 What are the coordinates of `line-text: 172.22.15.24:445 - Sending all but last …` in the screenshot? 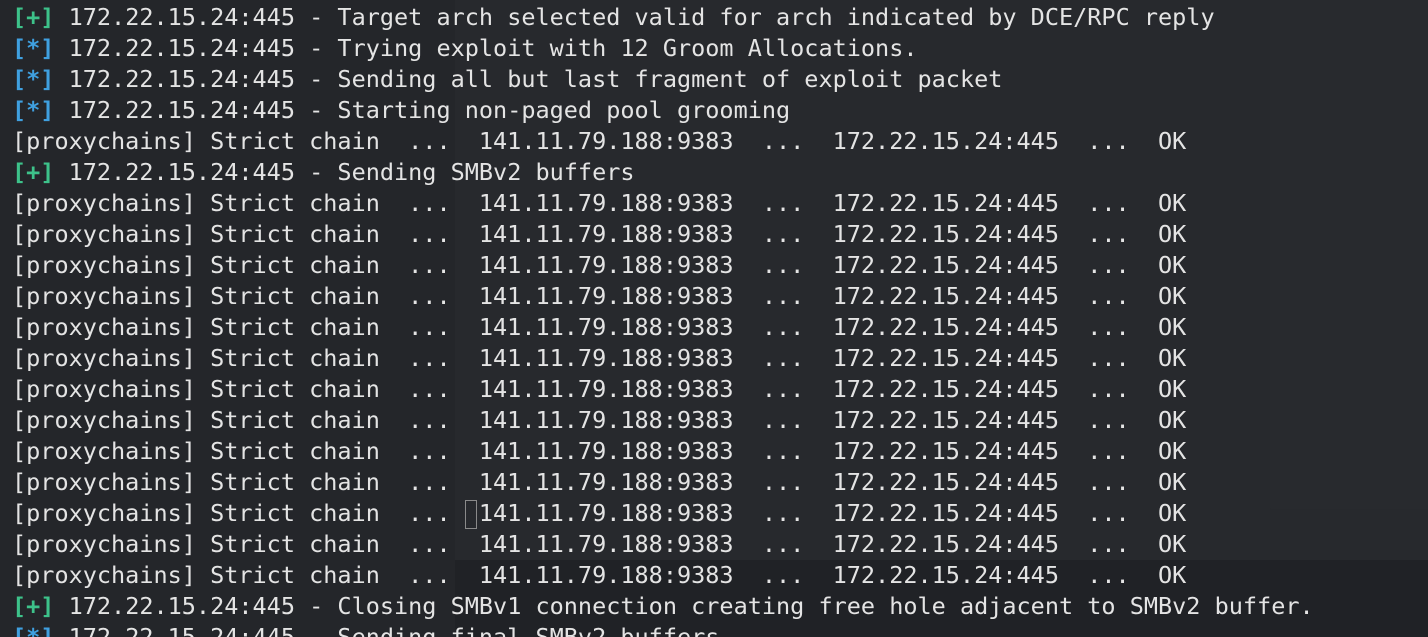 It's located at (528, 79).